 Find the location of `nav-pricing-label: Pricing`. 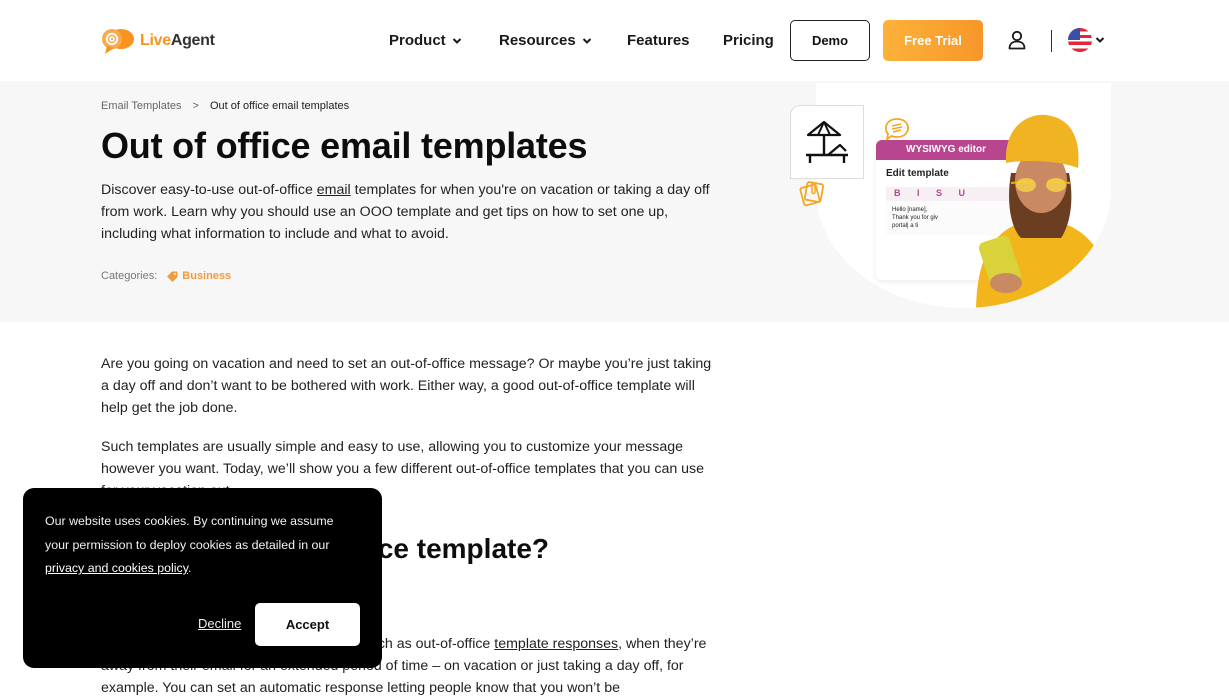

nav-pricing-label: Pricing is located at coordinates (748, 40).